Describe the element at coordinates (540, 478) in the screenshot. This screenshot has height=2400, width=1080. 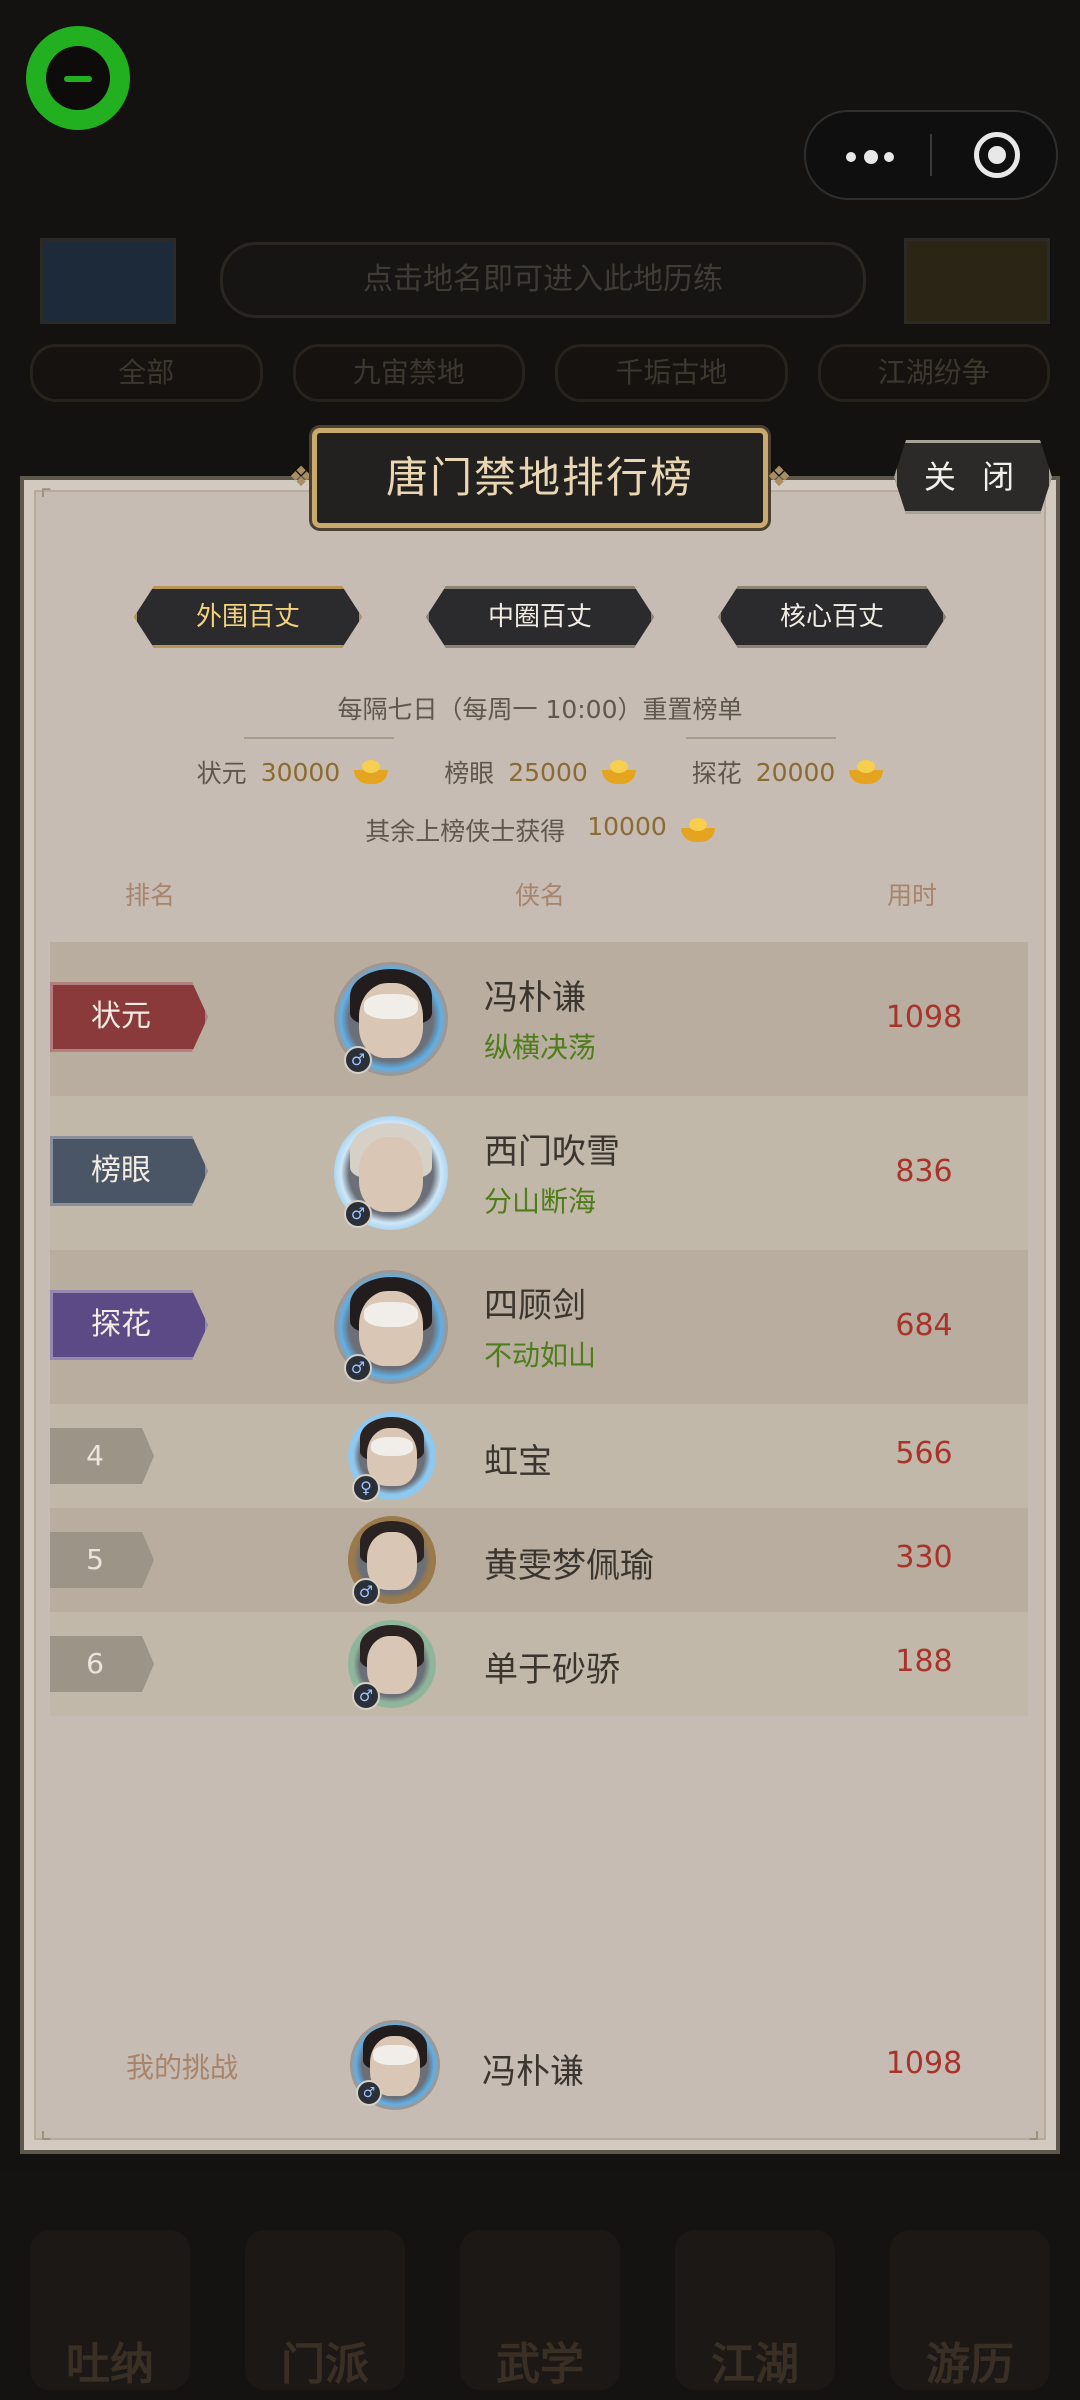
I see `leaderboard-title: 唐门禁地排行榜` at that location.